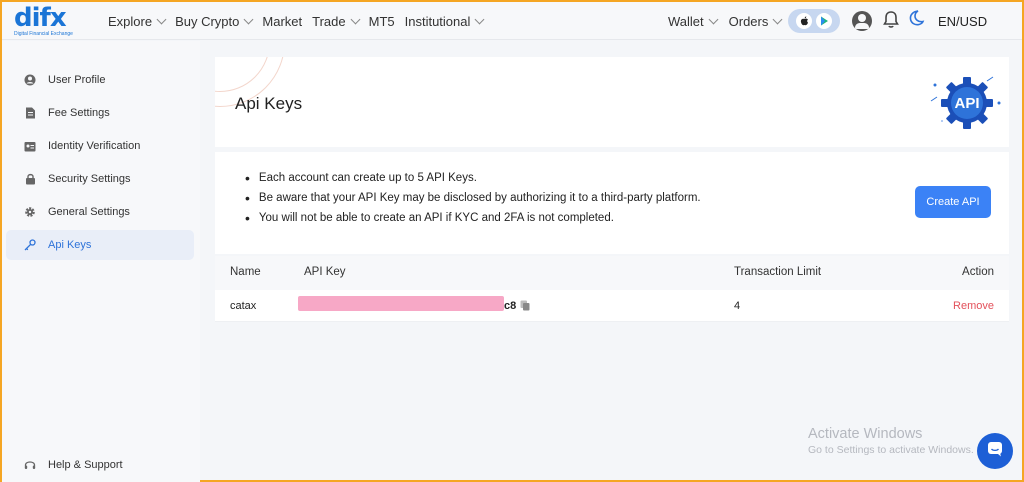 The image size is (1024, 482). Describe the element at coordinates (30, 80) in the screenshot. I see `user-icon` at that location.